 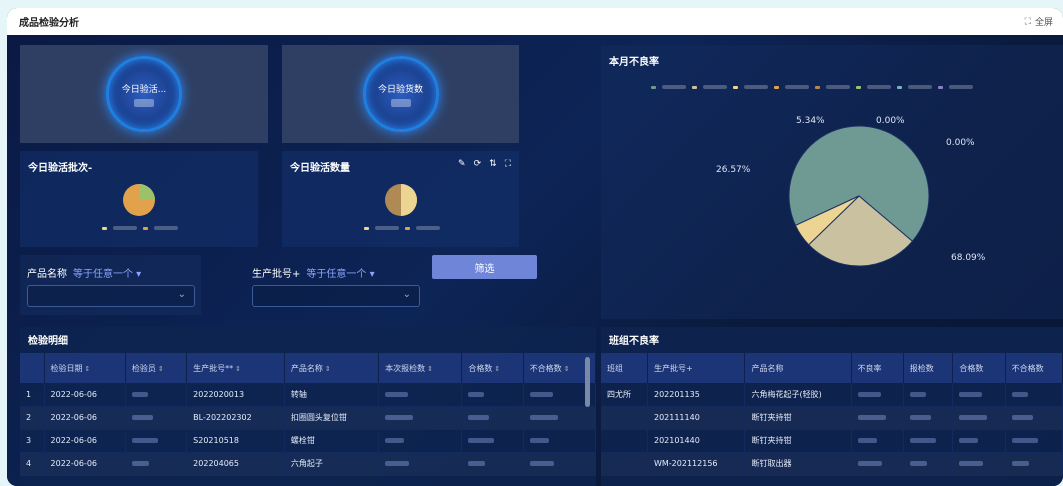 I want to click on column-header: 产品名称, so click(x=798, y=368).